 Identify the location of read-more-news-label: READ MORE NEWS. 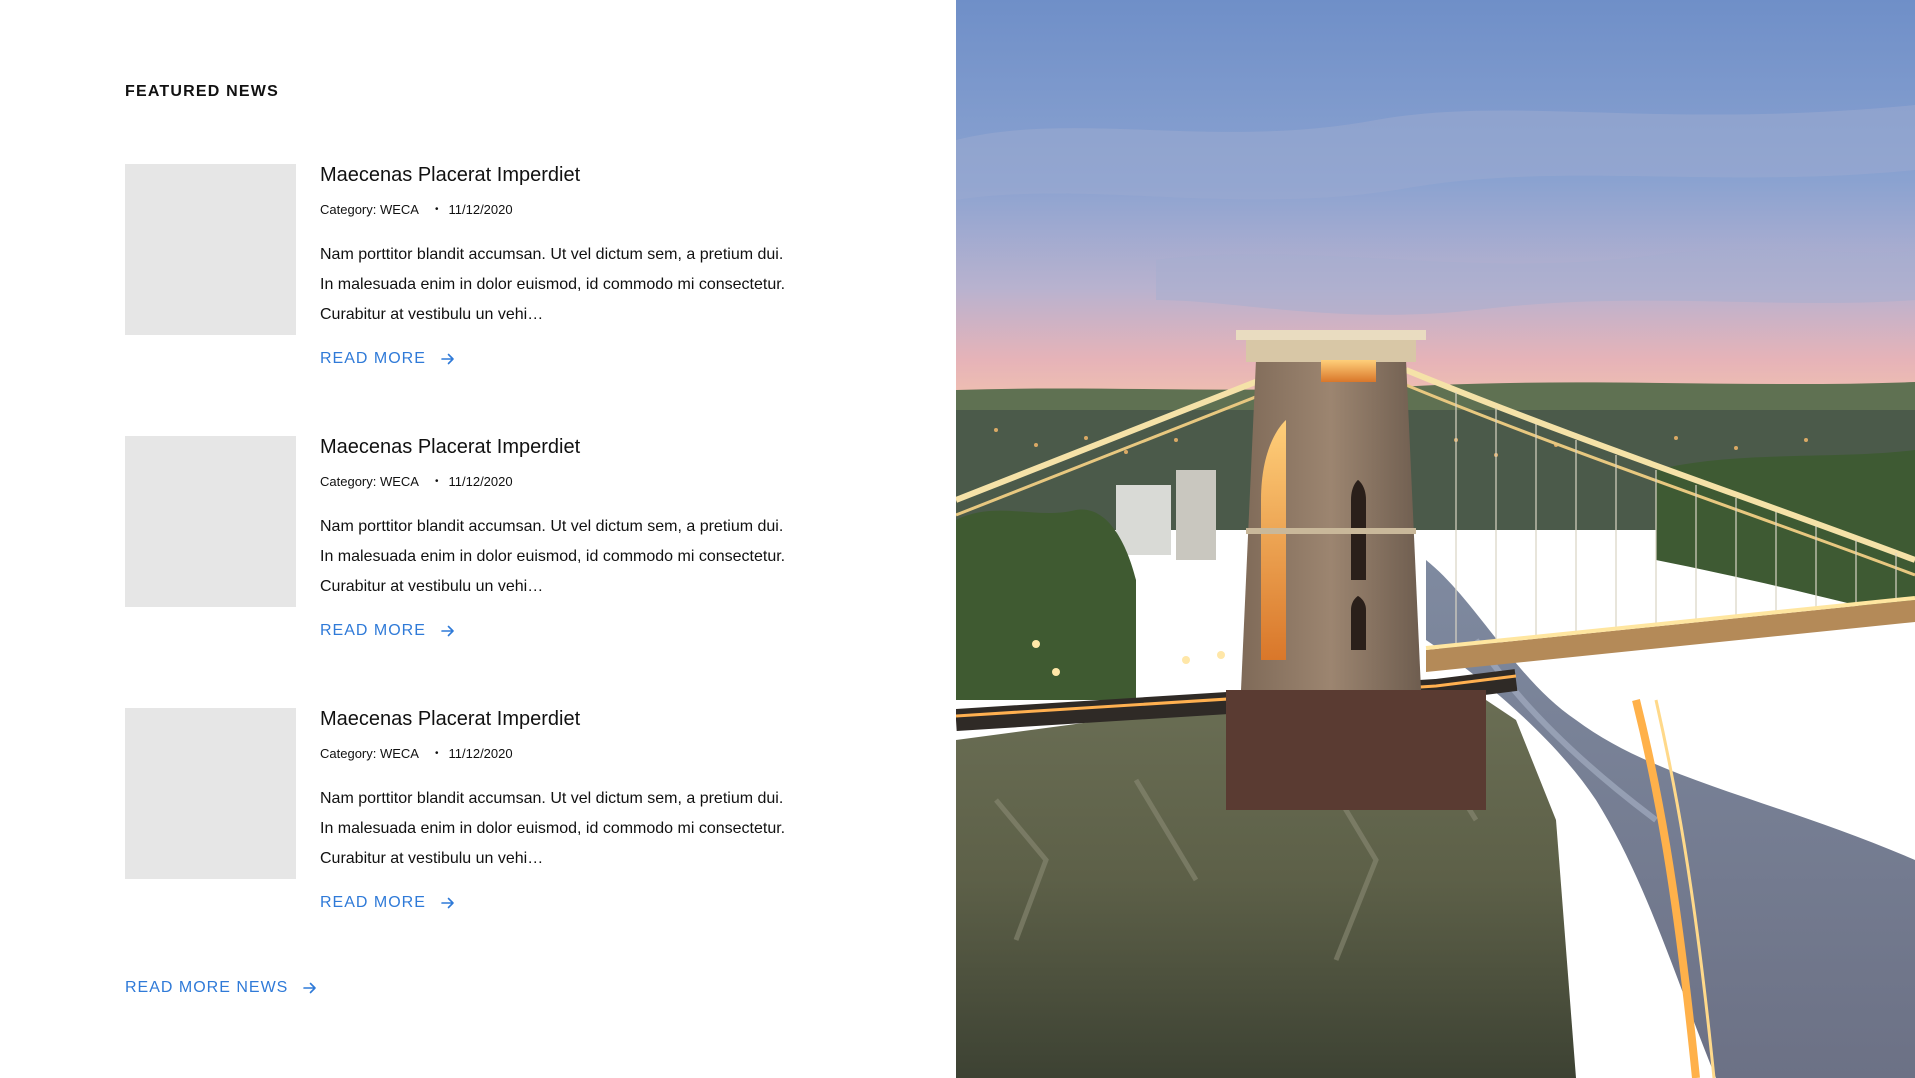
(207, 987).